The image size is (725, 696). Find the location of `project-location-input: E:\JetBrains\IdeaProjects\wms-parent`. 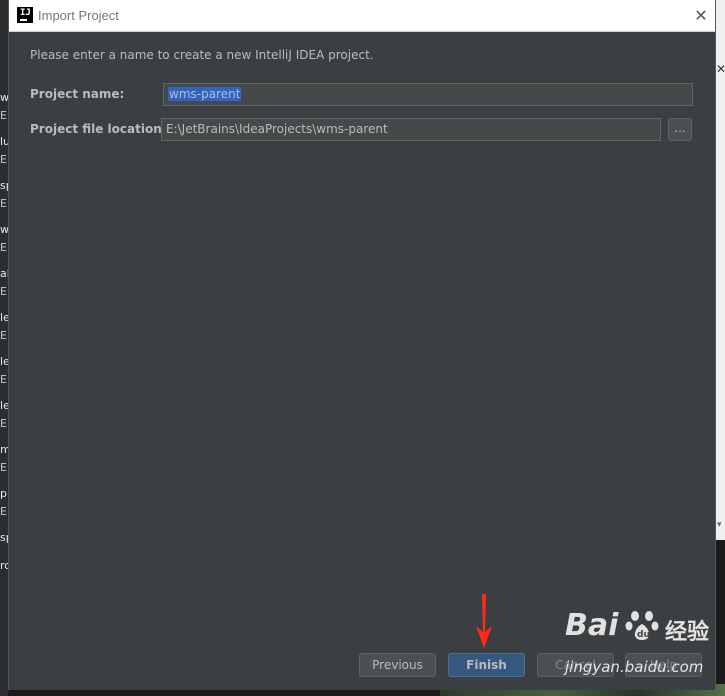

project-location-input: E:\JetBrains\IdeaProjects\wms-parent is located at coordinates (411, 129).